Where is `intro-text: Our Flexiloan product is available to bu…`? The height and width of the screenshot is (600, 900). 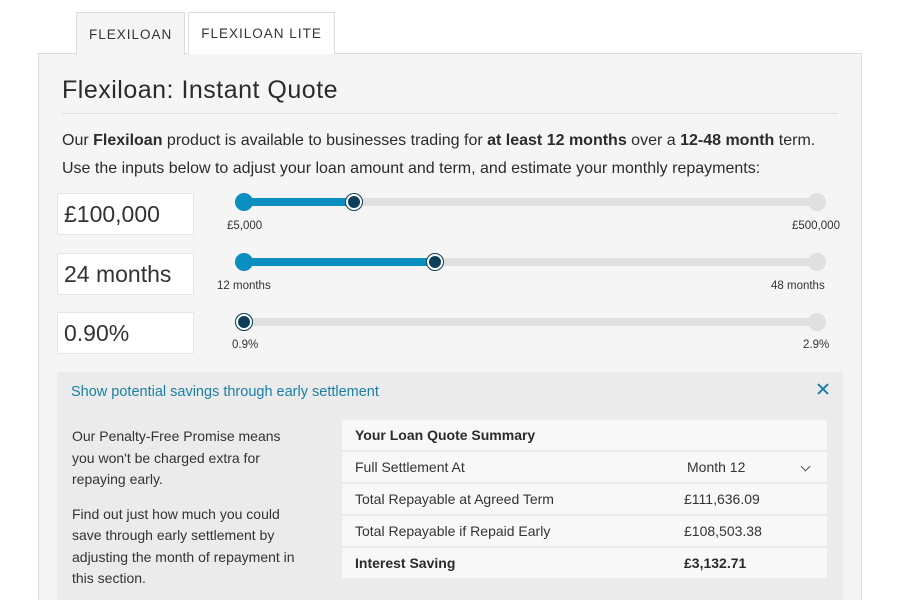
intro-text: Our Flexiloan product is available to bu… is located at coordinates (457, 155).